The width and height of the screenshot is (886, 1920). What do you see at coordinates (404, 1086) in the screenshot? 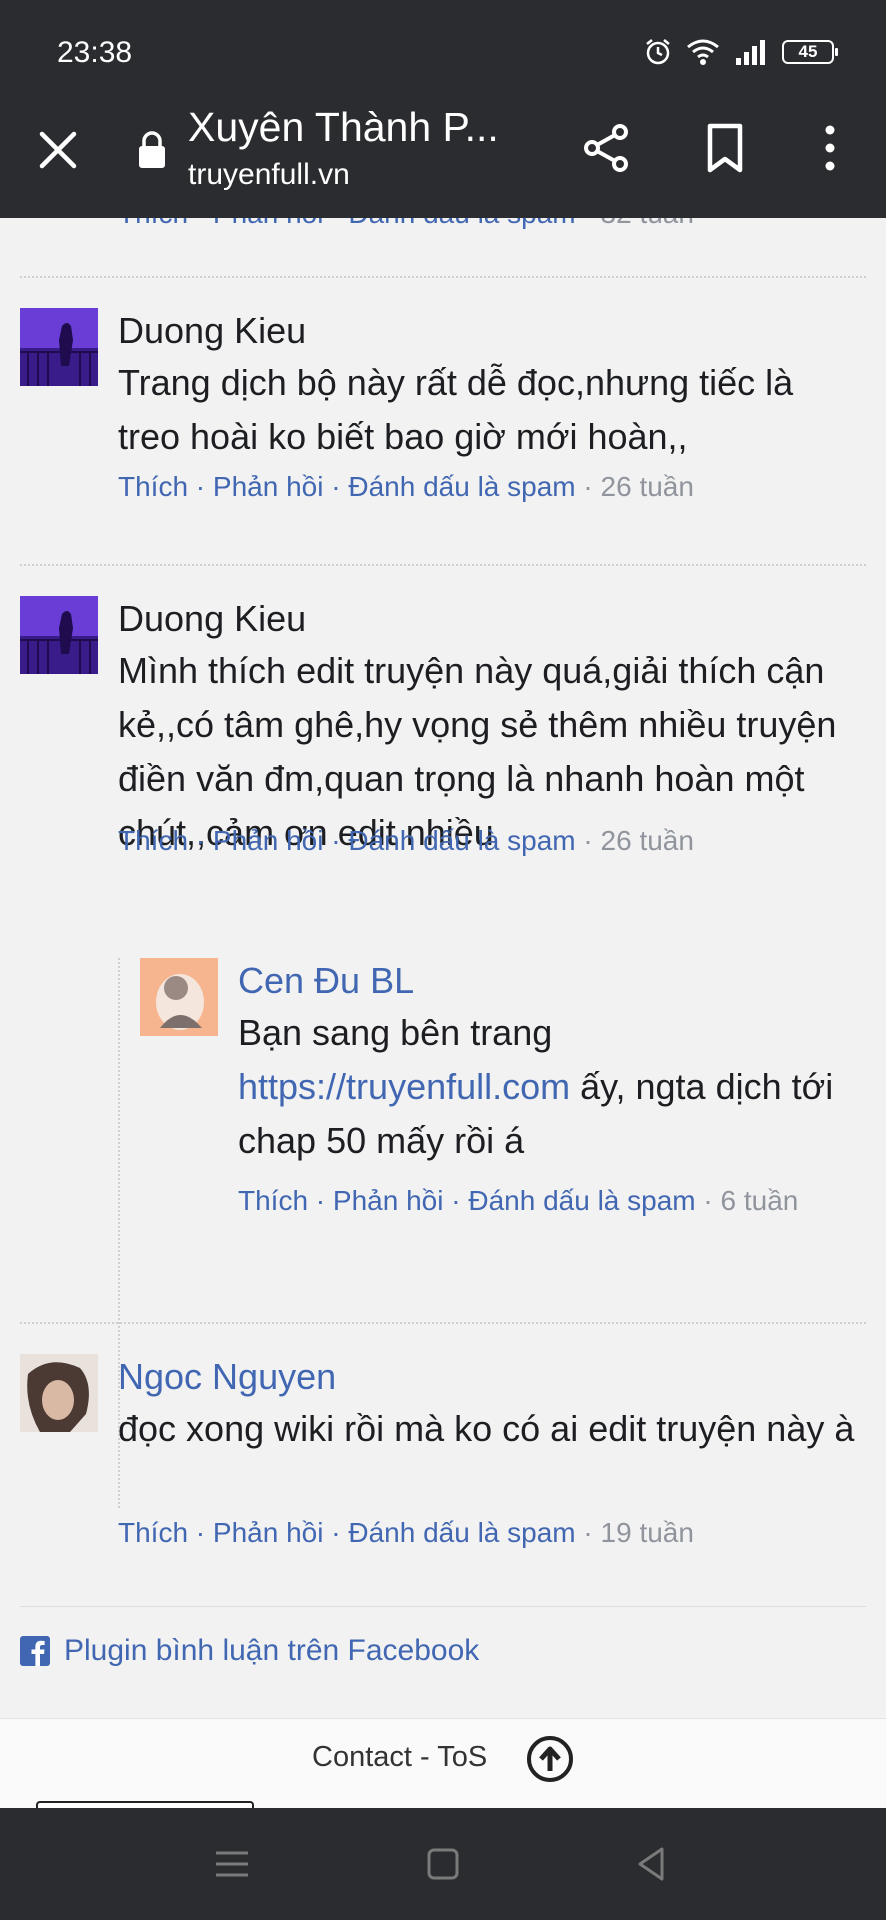
I see `comment-link: https://truyenfull.com` at bounding box center [404, 1086].